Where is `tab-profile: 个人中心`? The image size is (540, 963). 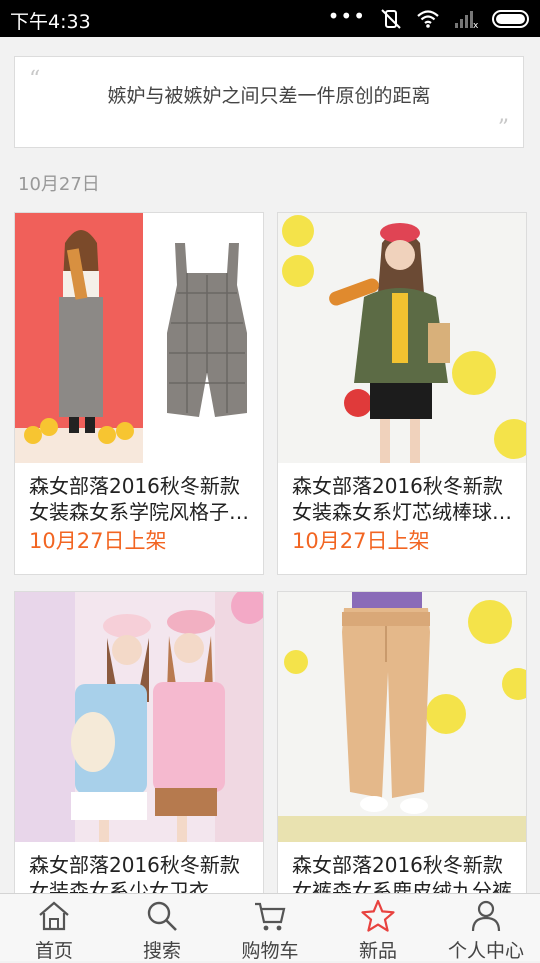
tab-profile: 个人中心 is located at coordinates (486, 928).